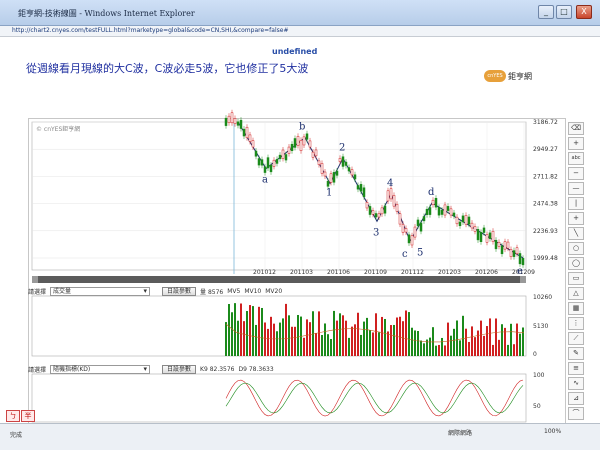 The image size is (600, 450). I want to click on wave-label: 1, so click(329, 192).